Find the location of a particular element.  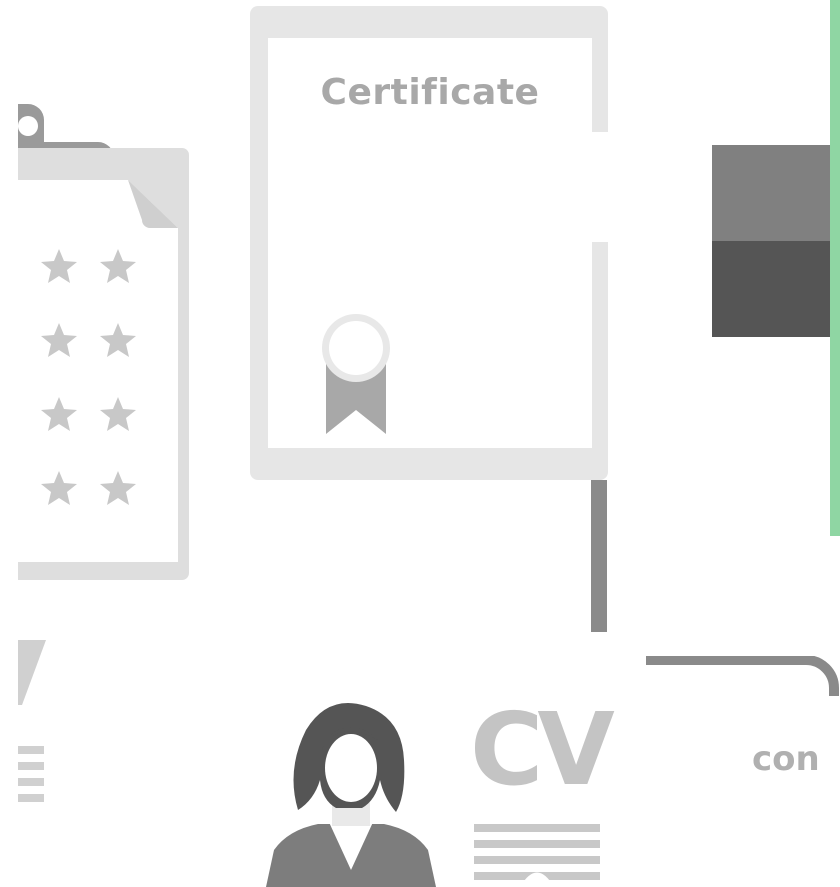

green-accent-bar is located at coordinates (835, 268).